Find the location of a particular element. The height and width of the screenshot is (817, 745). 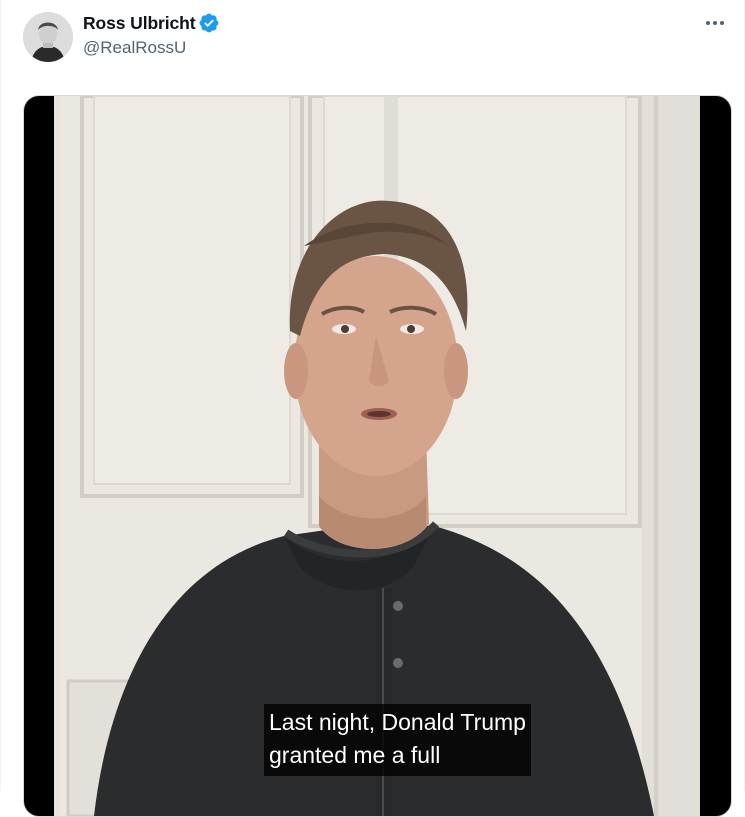

avatar is located at coordinates (48, 37).